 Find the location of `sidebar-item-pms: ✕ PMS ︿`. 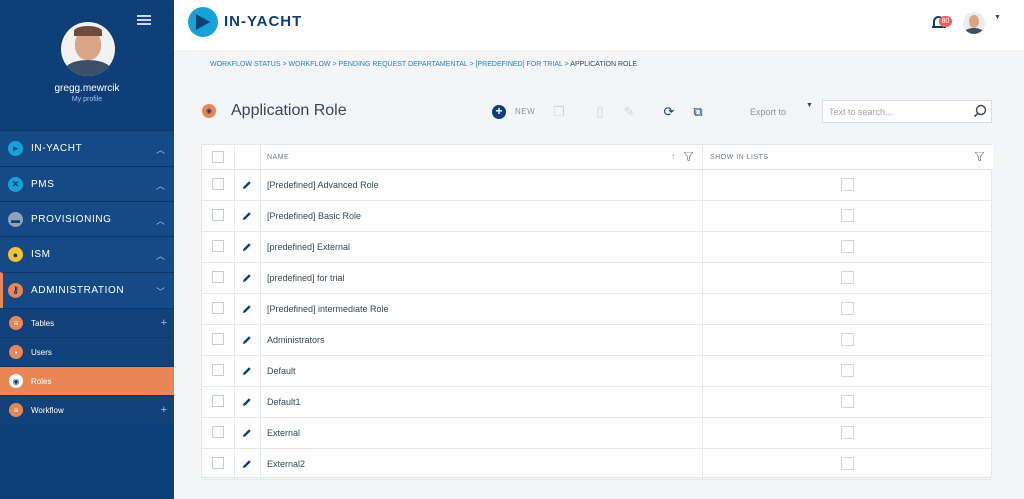

sidebar-item-pms: ✕ PMS ︿ is located at coordinates (87, 184).